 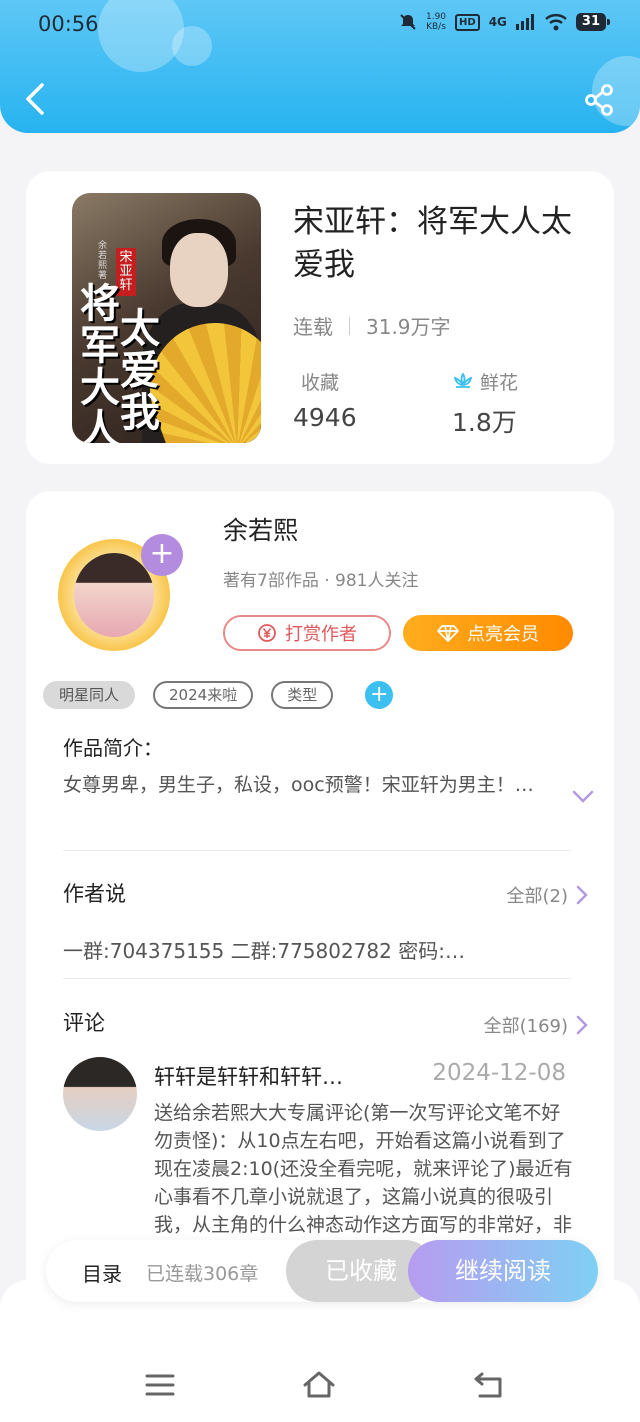 I want to click on status-time: 00:56, so click(x=68, y=24).